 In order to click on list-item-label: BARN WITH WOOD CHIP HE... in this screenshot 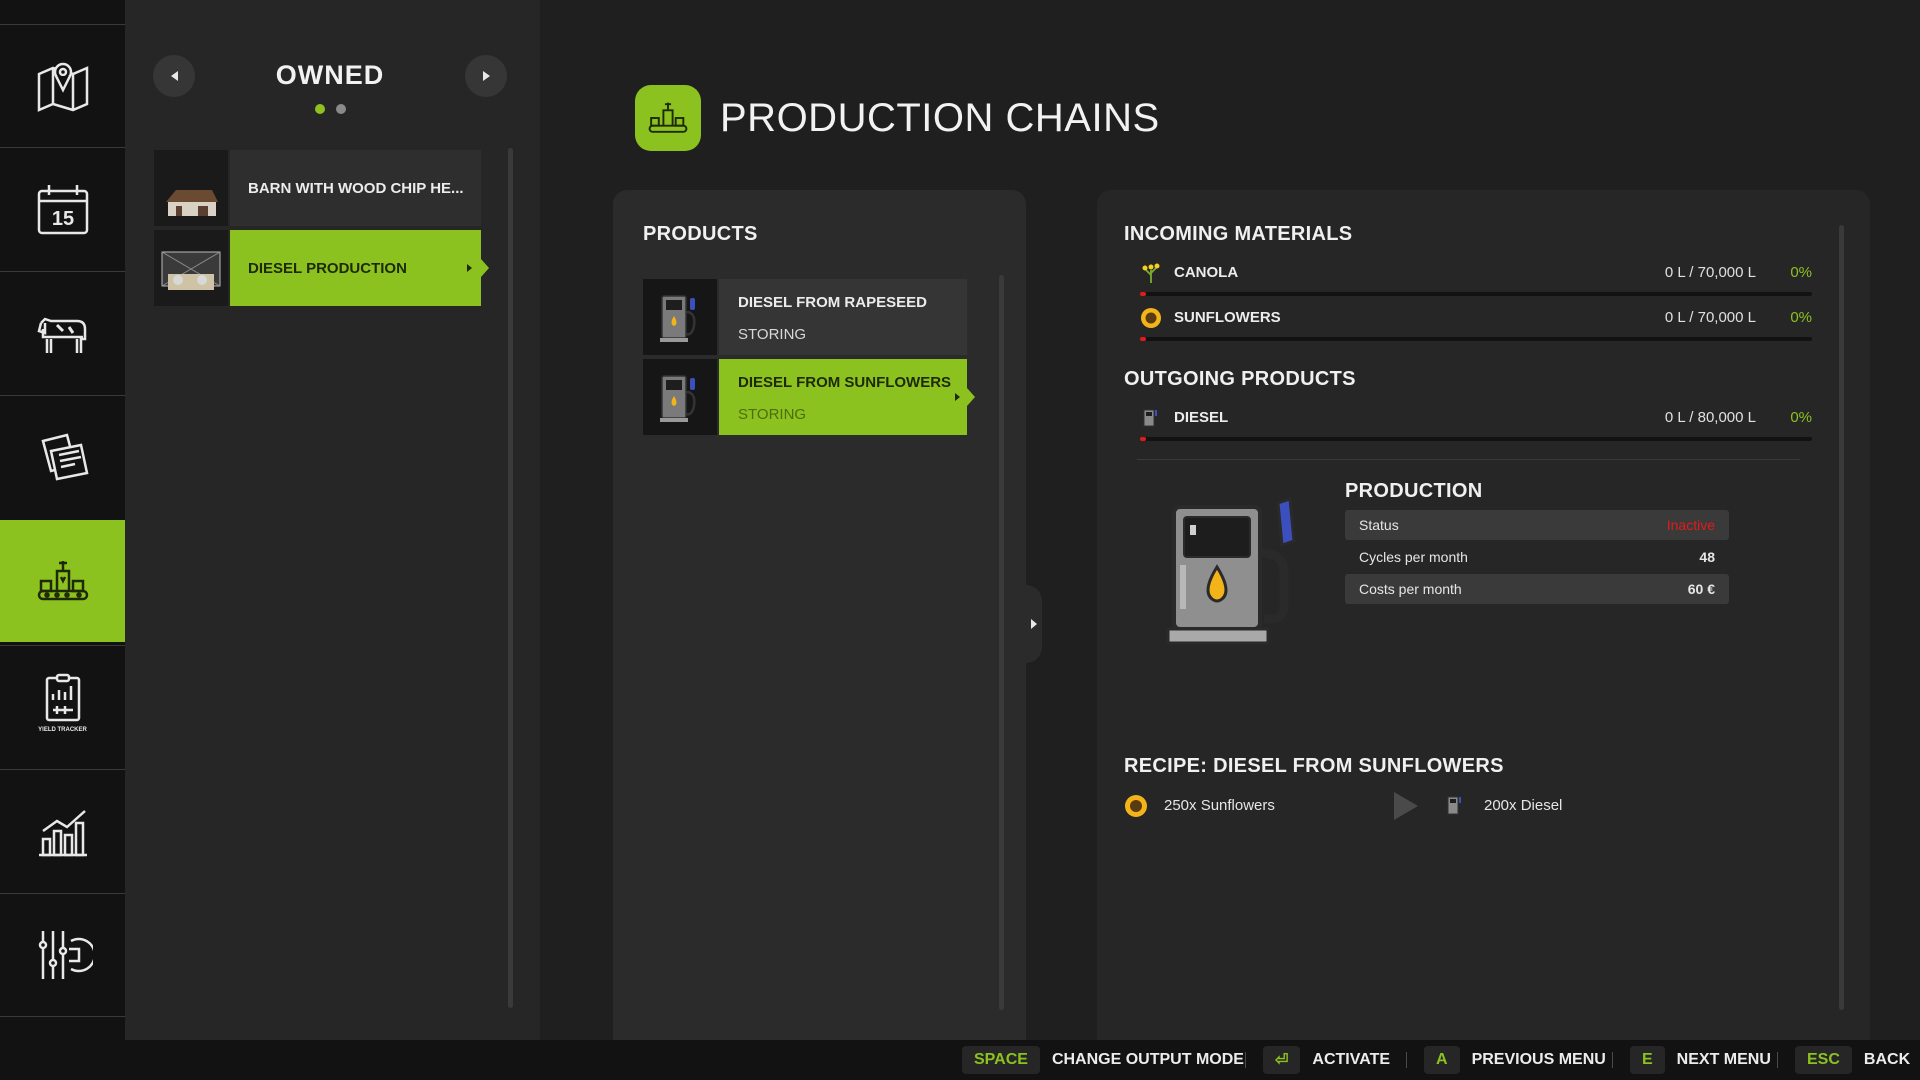, I will do `click(355, 188)`.